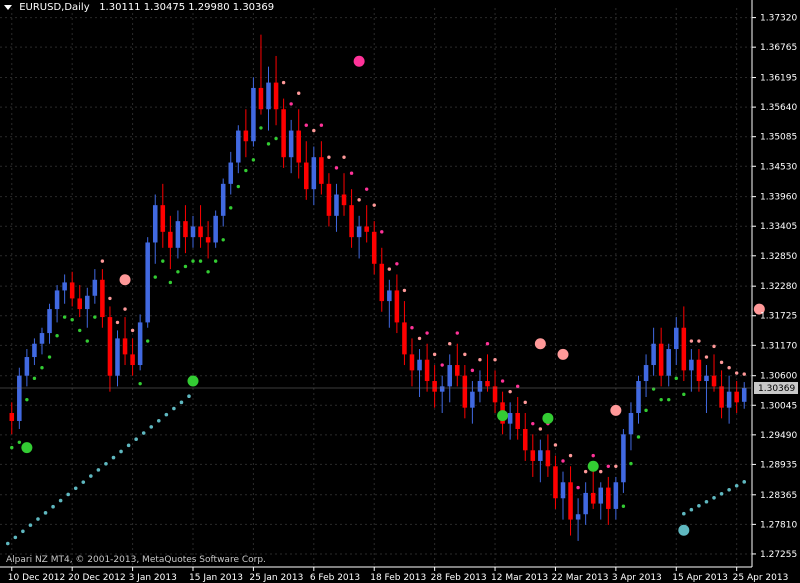 The image size is (800, 583). What do you see at coordinates (778, 287) in the screenshot?
I see `y-tick-label: 1.32280` at bounding box center [778, 287].